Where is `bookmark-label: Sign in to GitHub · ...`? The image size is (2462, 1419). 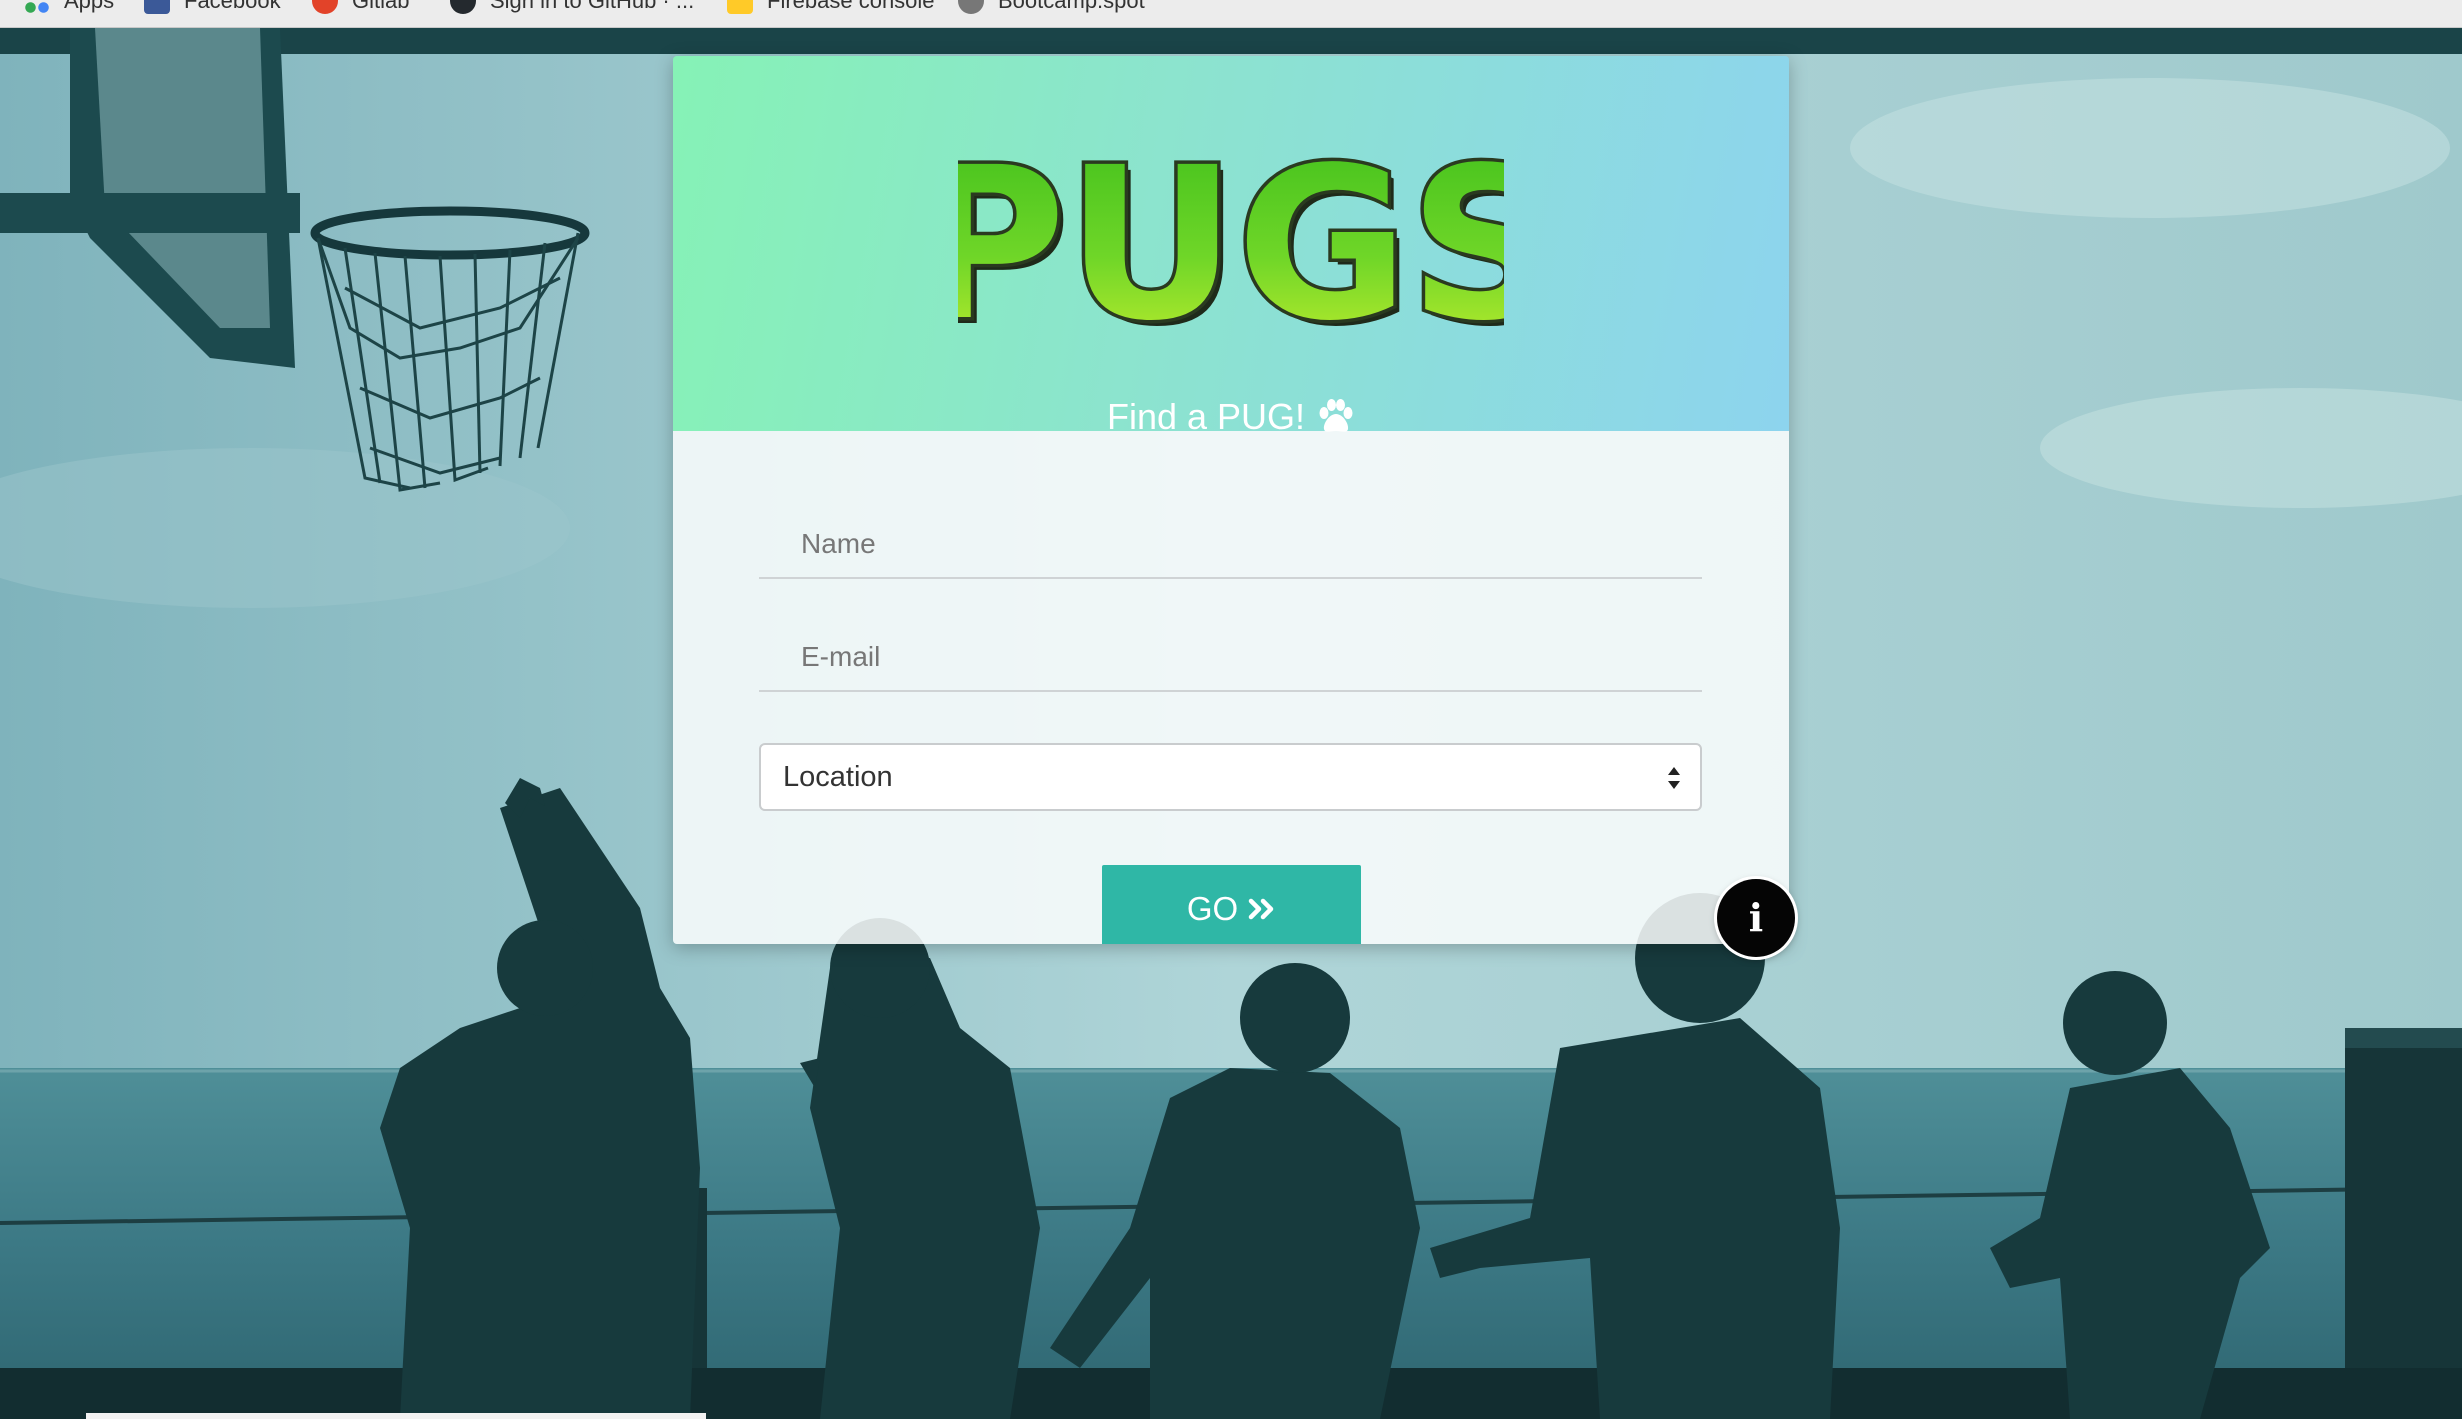 bookmark-label: Sign in to GitHub · ... is located at coordinates (592, 6).